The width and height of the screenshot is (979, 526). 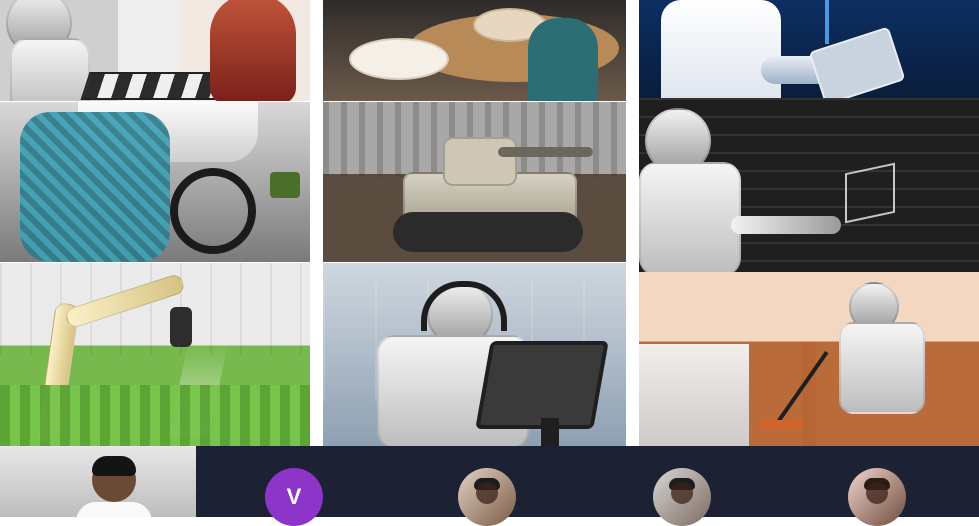 I want to click on self-hair, so click(x=114, y=466).